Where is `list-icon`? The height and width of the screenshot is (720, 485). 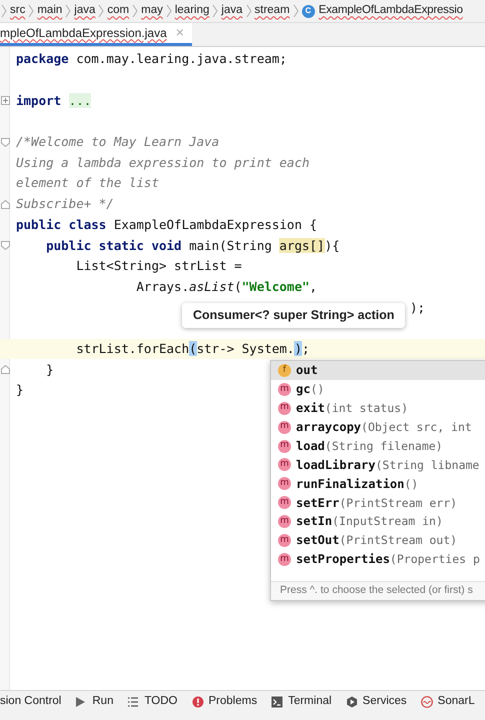
list-icon is located at coordinates (133, 702).